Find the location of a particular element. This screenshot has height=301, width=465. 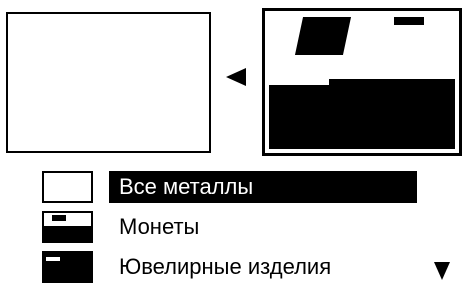

coins-thumb-icon is located at coordinates (67, 227).